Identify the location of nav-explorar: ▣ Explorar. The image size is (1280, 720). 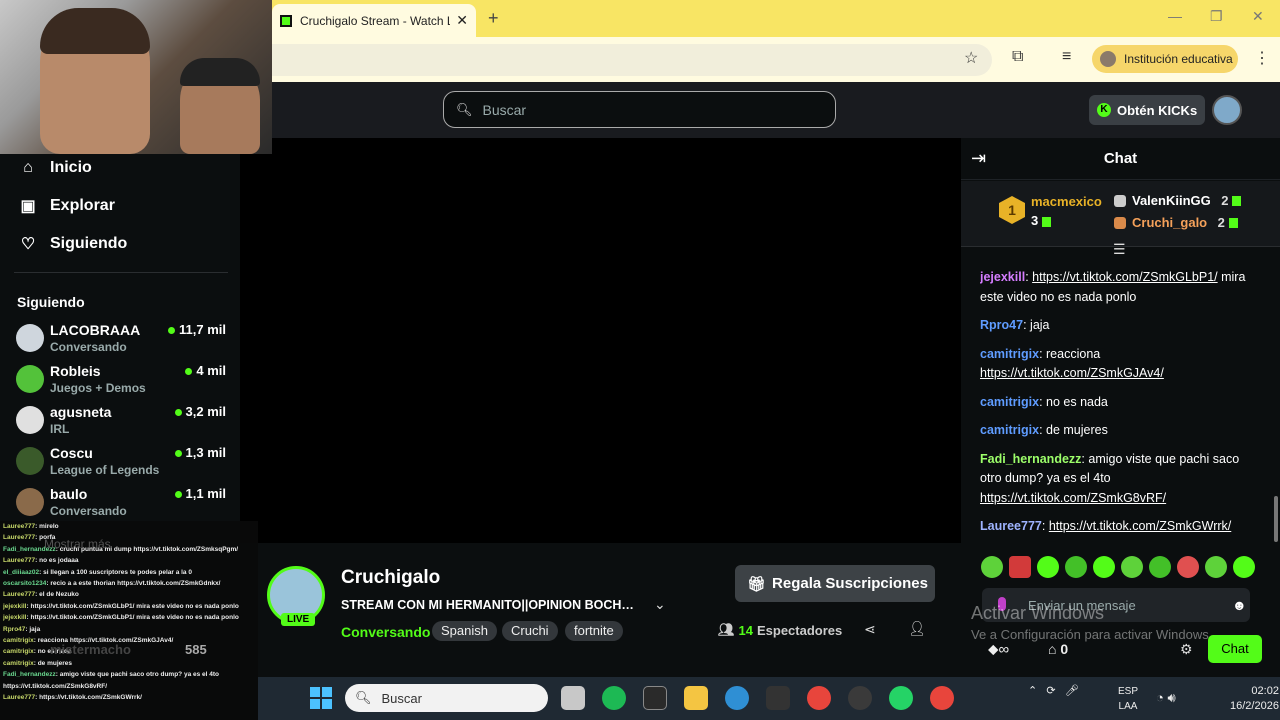
(66, 206).